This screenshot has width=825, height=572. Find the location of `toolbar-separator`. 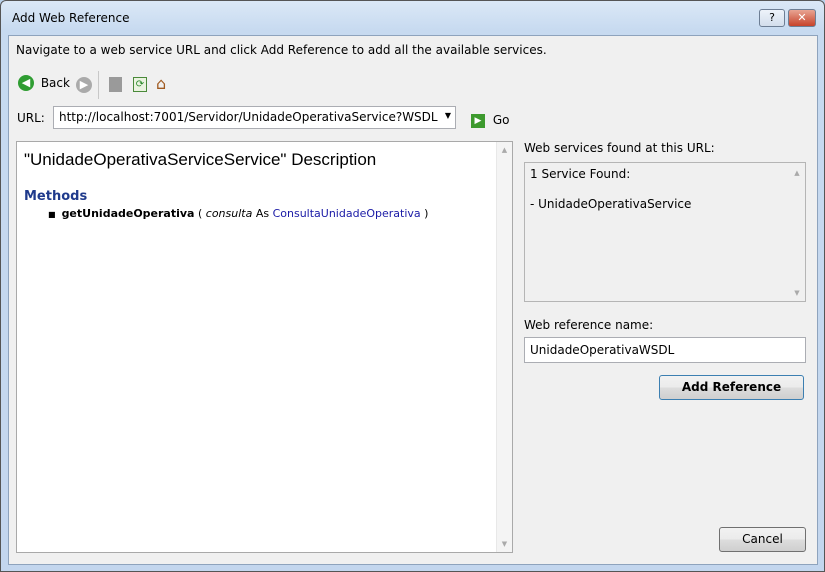

toolbar-separator is located at coordinates (98, 85).